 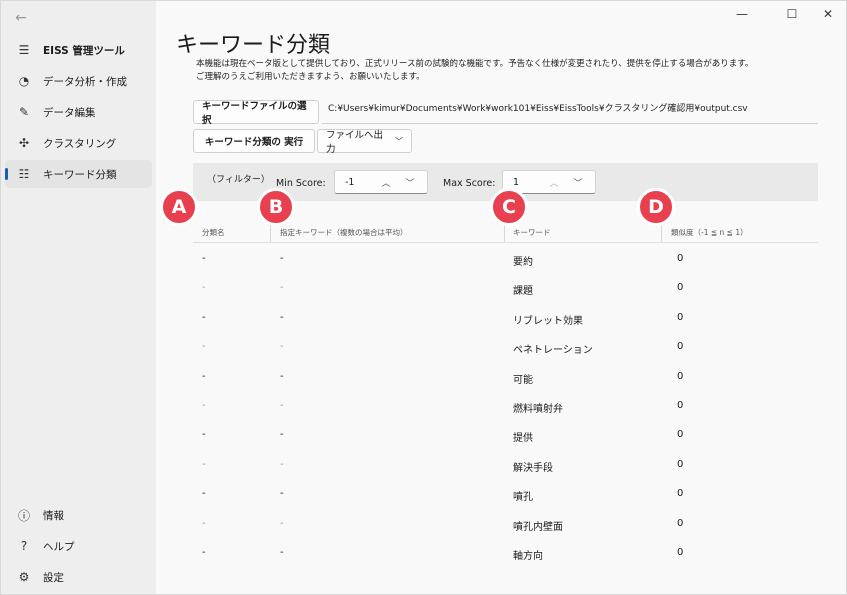 What do you see at coordinates (469, 183) in the screenshot?
I see `max-score-label: Max Score:` at bounding box center [469, 183].